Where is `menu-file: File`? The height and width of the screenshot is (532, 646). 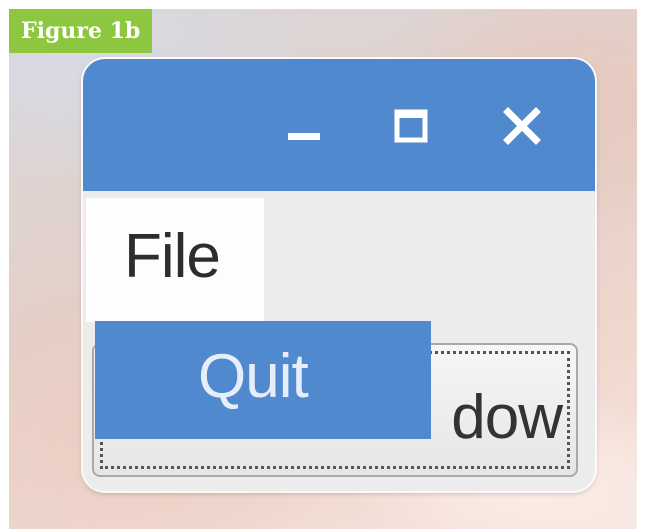 menu-file: File is located at coordinates (175, 260).